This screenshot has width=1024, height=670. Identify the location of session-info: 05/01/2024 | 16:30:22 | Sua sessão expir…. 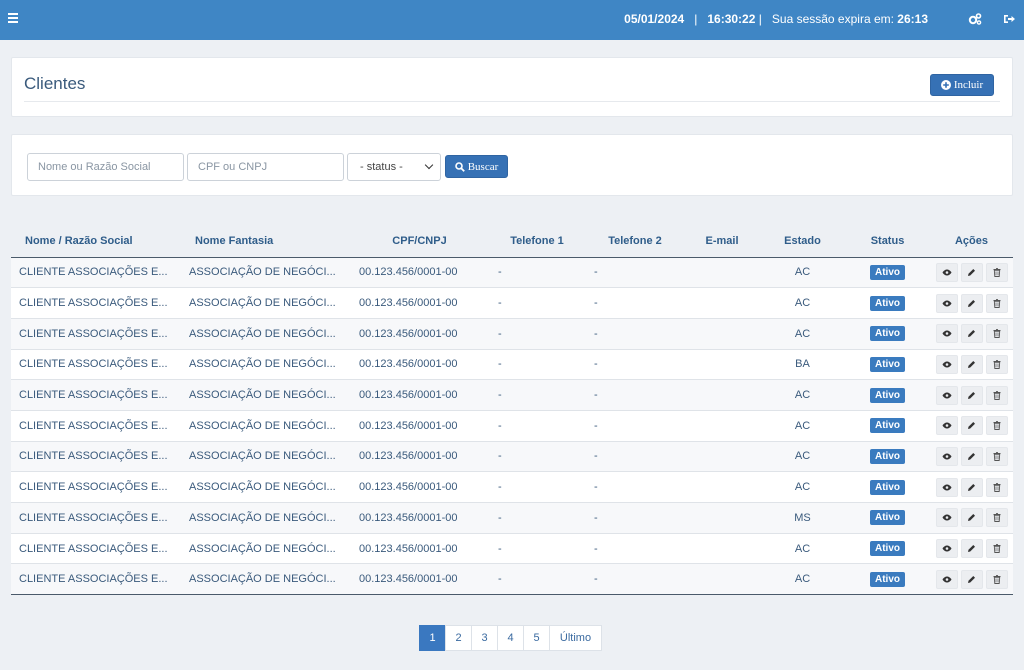
(776, 19).